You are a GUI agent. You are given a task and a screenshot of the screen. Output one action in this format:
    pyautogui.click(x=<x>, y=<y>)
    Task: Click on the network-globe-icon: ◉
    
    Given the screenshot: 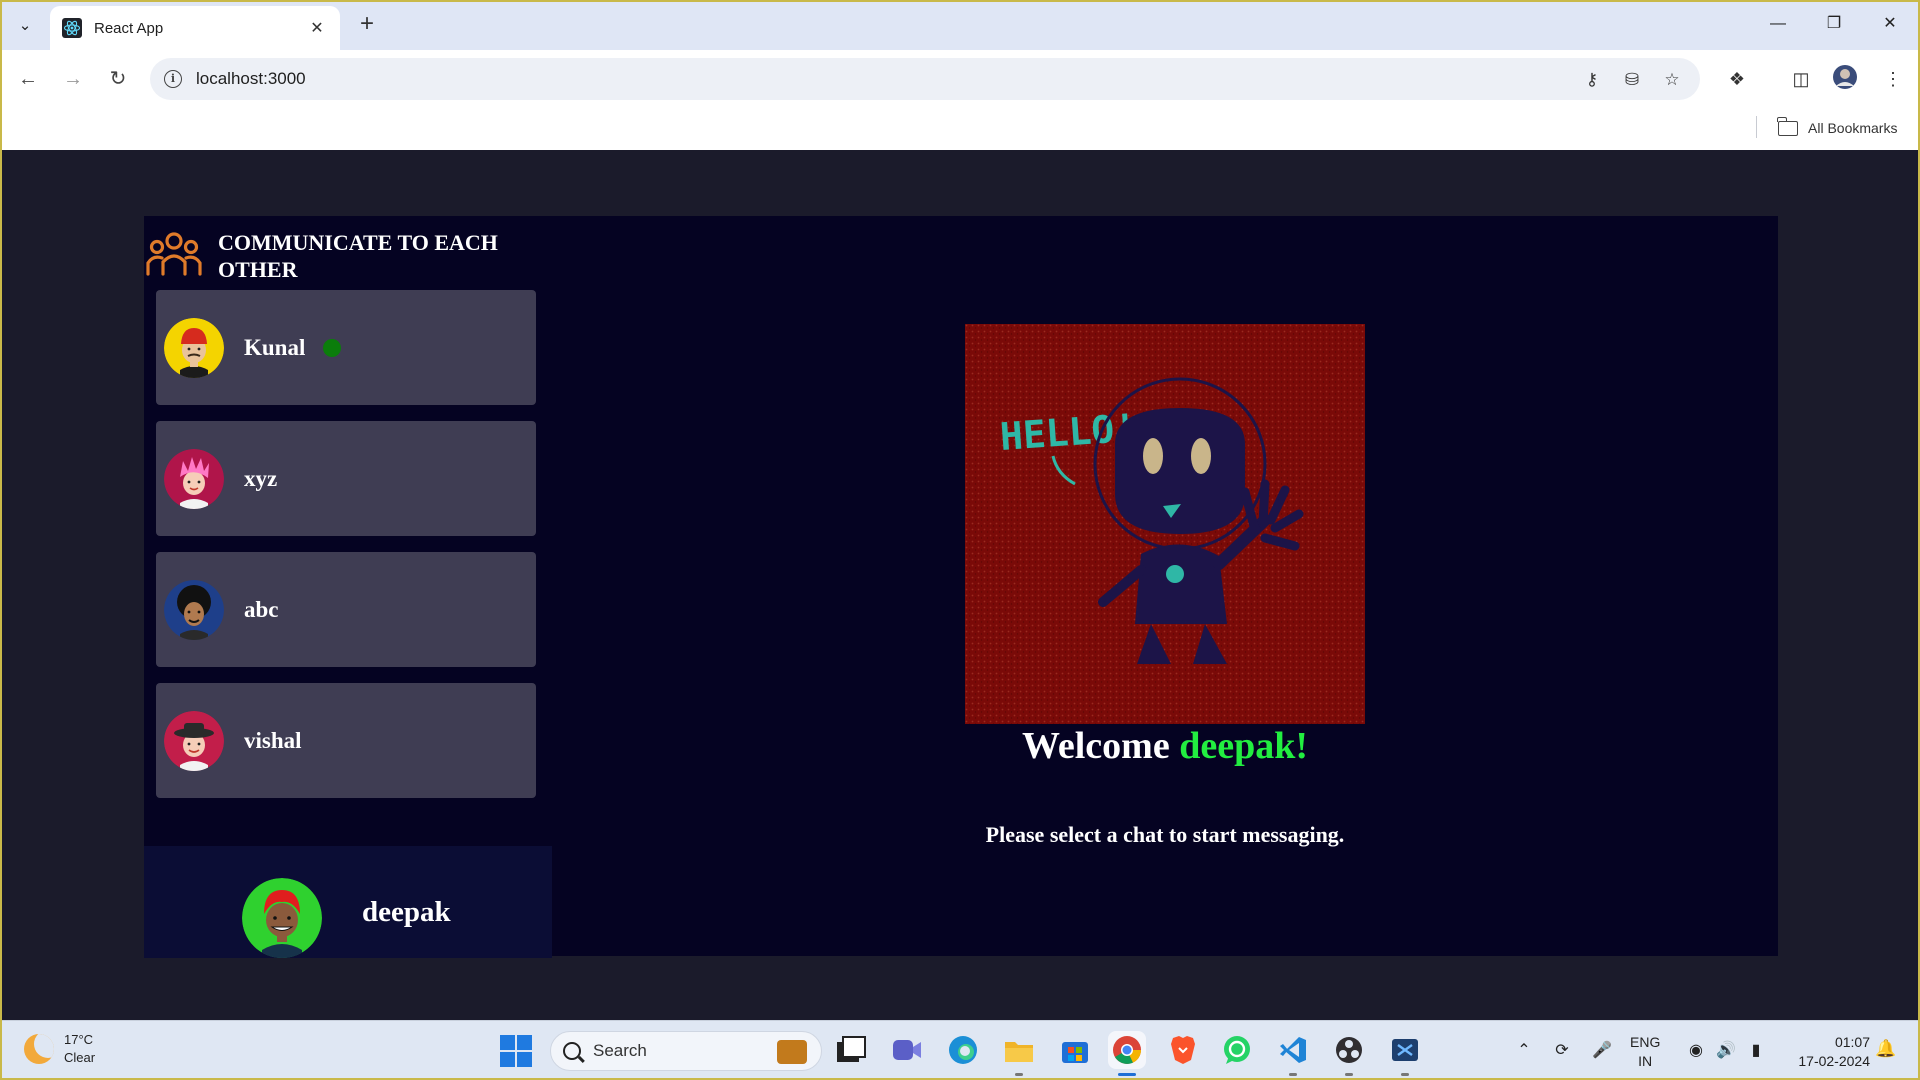 What is the action you would take?
    pyautogui.click(x=1696, y=1051)
    